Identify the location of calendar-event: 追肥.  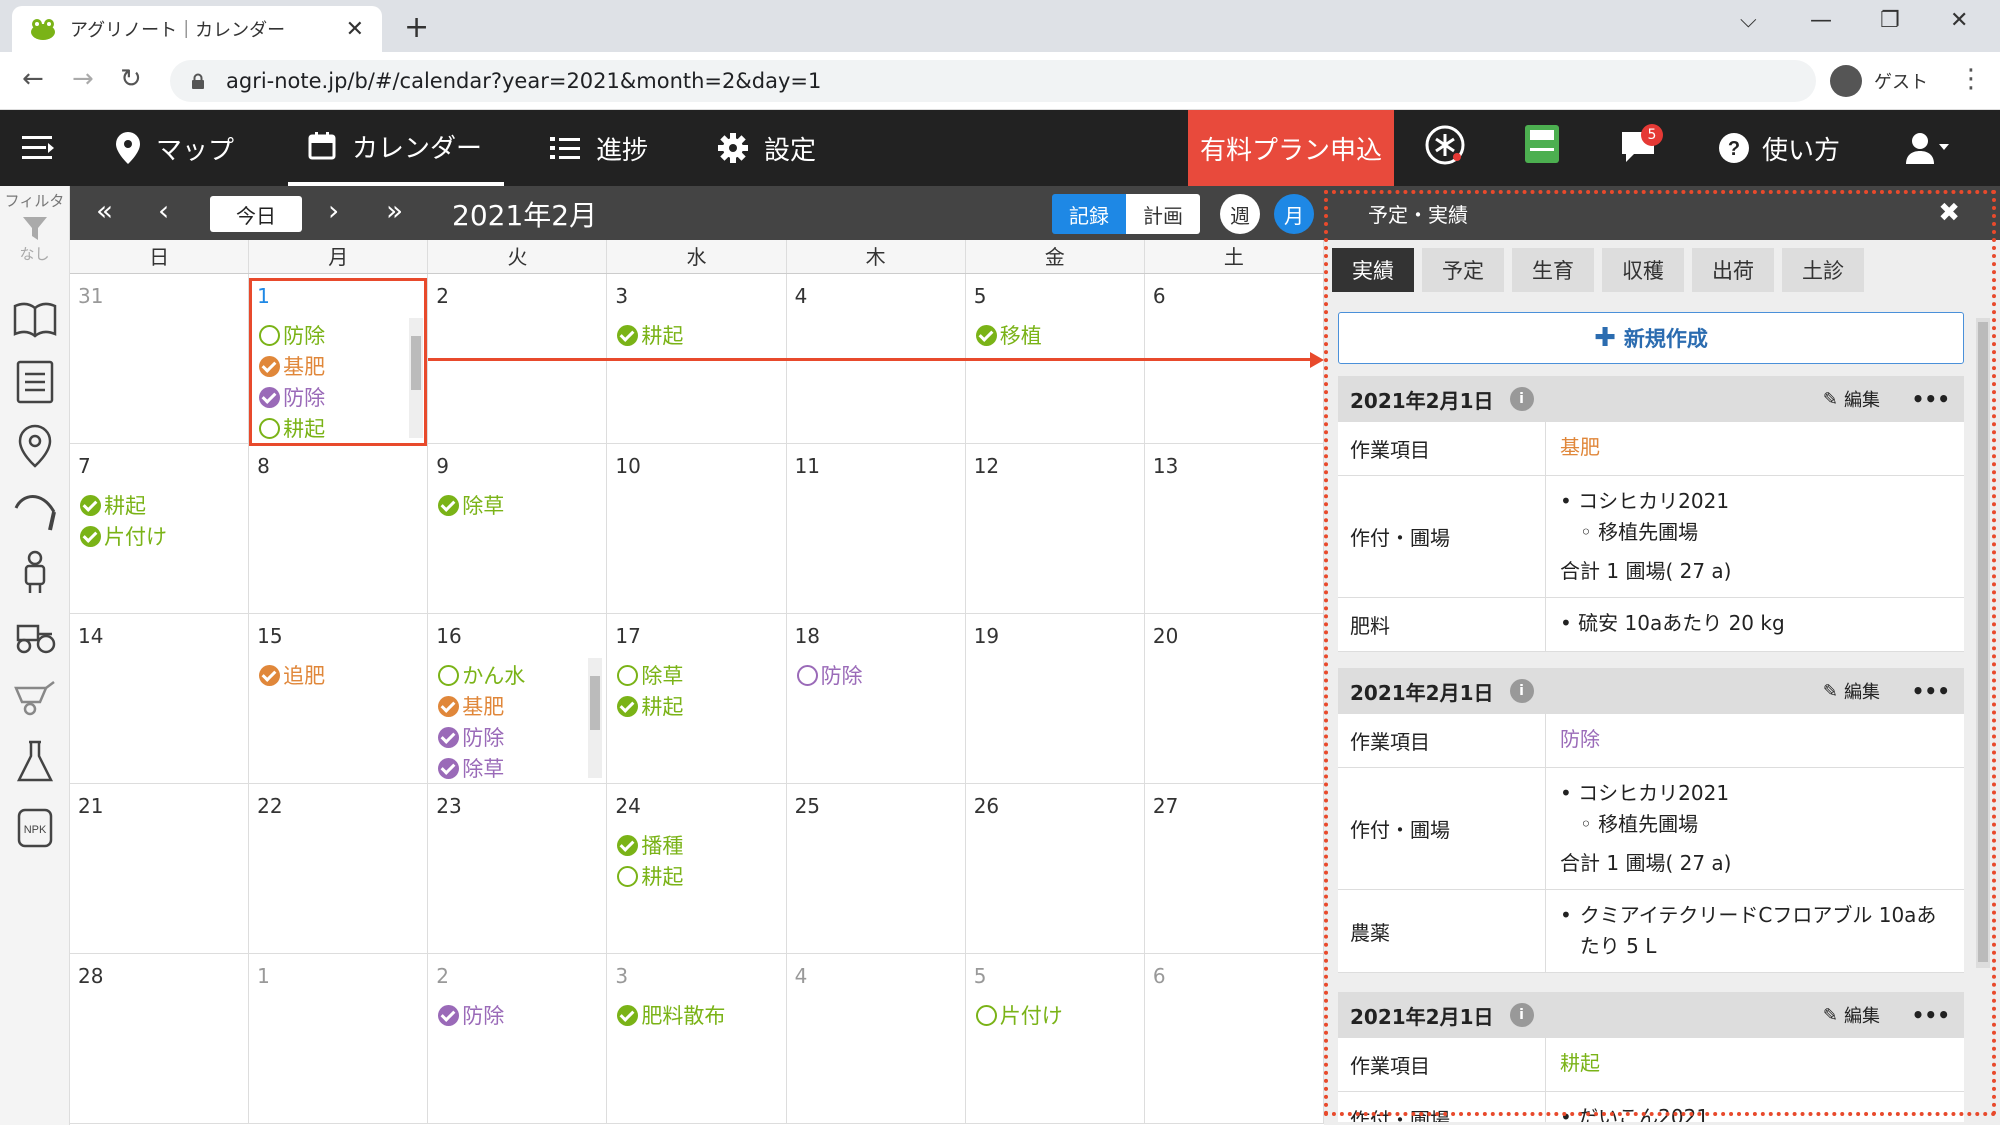
(292, 675).